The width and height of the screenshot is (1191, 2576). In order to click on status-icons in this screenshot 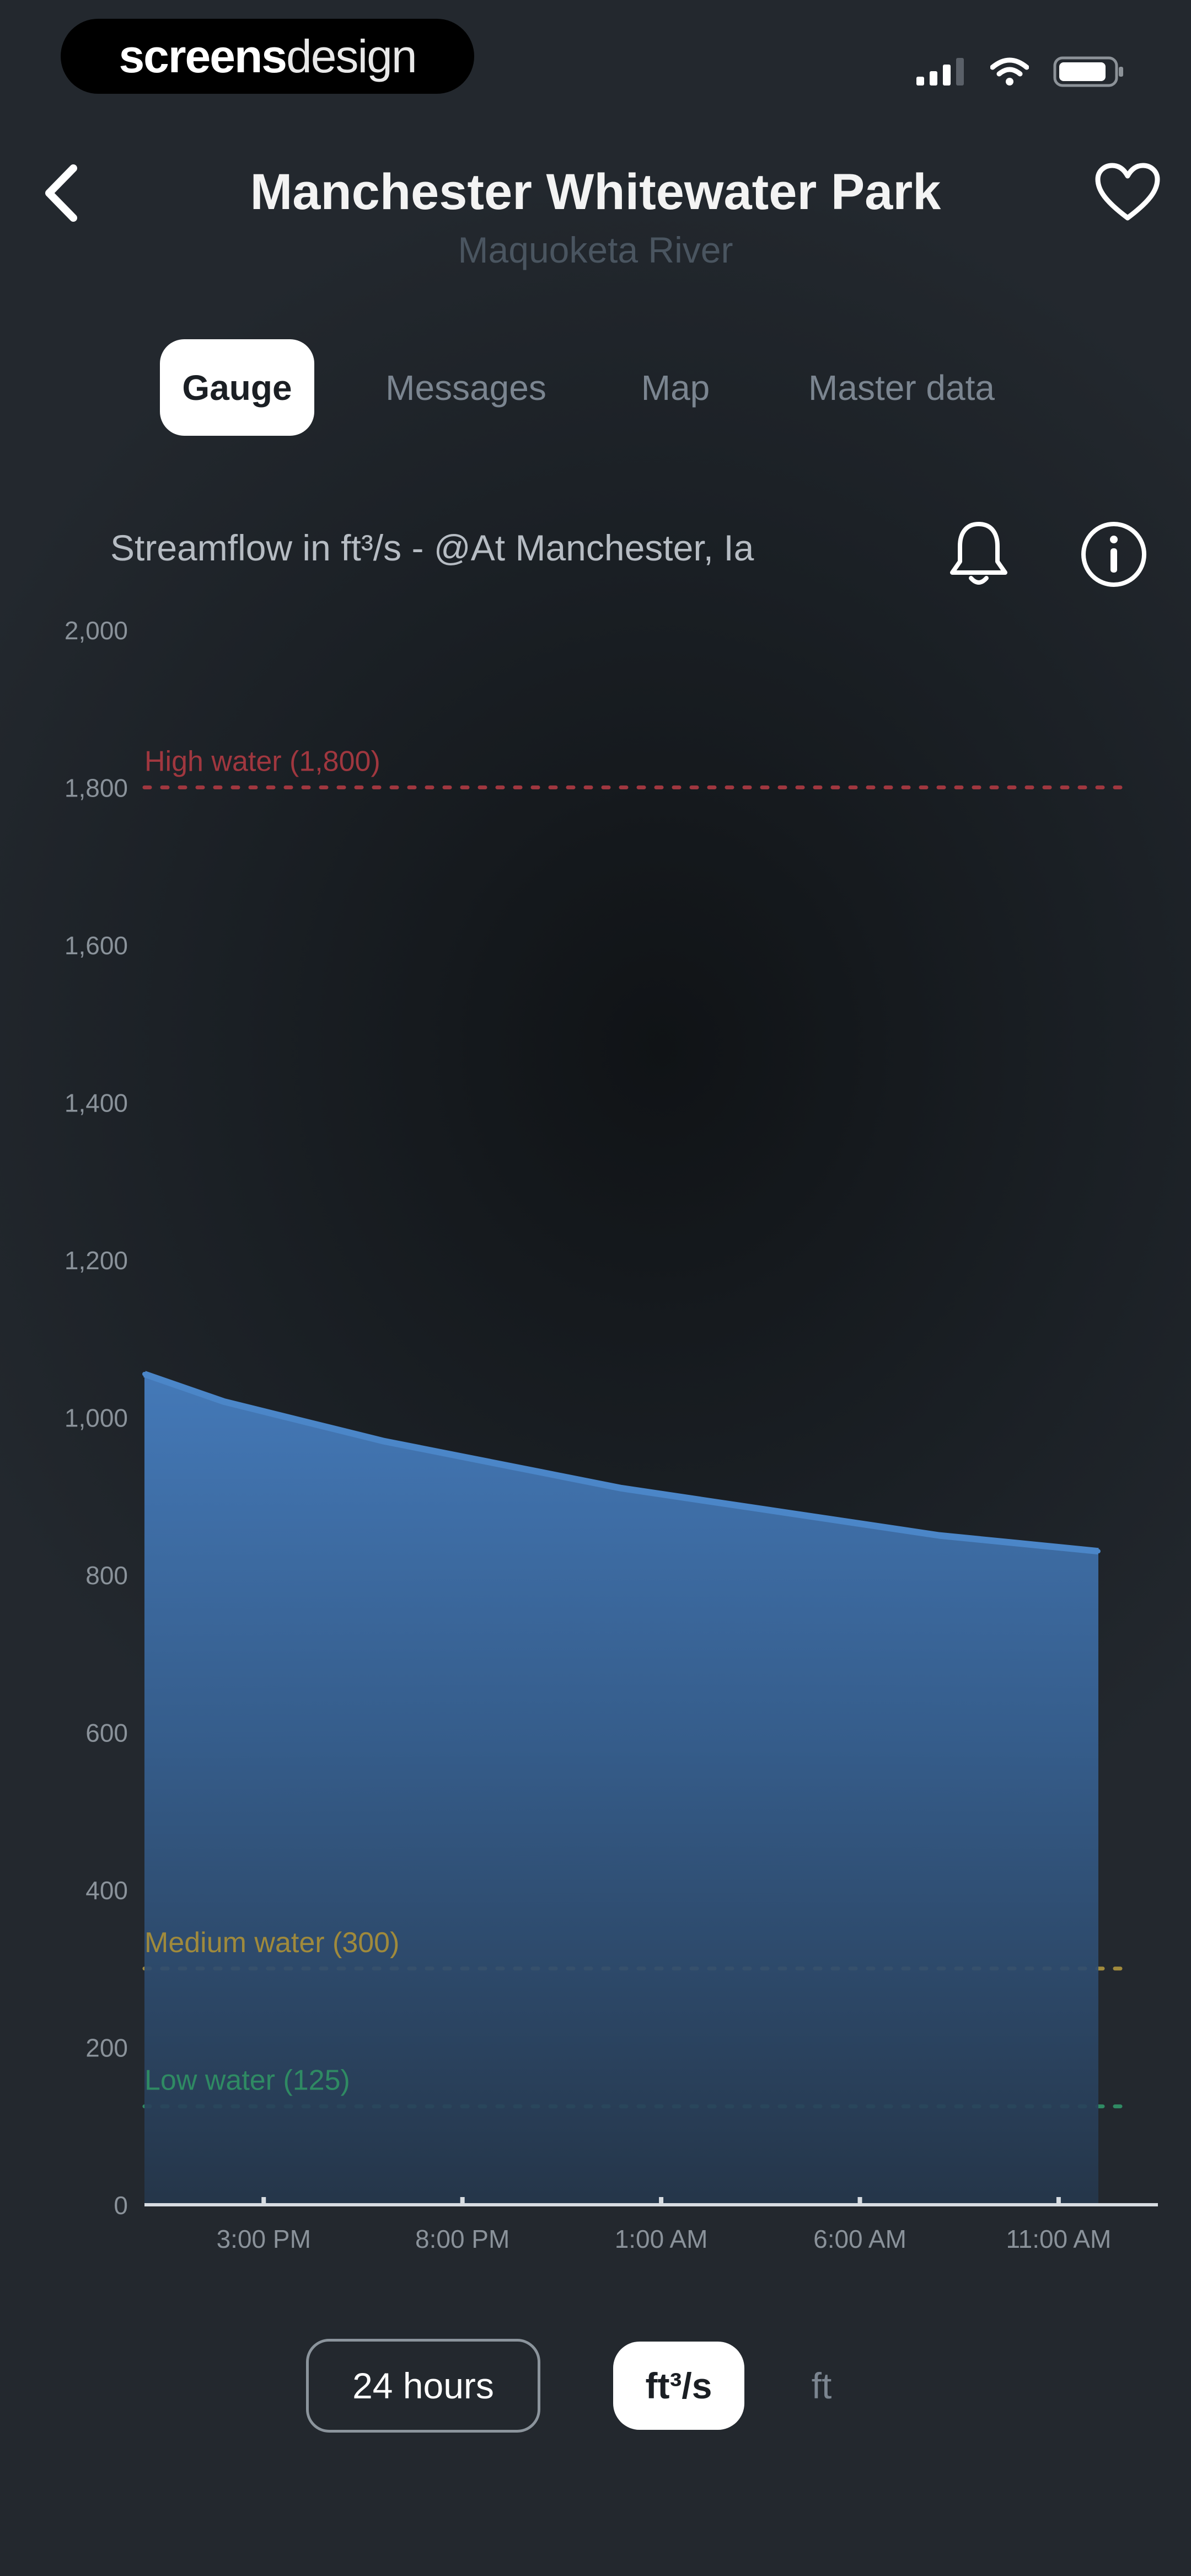, I will do `click(1009, 71)`.